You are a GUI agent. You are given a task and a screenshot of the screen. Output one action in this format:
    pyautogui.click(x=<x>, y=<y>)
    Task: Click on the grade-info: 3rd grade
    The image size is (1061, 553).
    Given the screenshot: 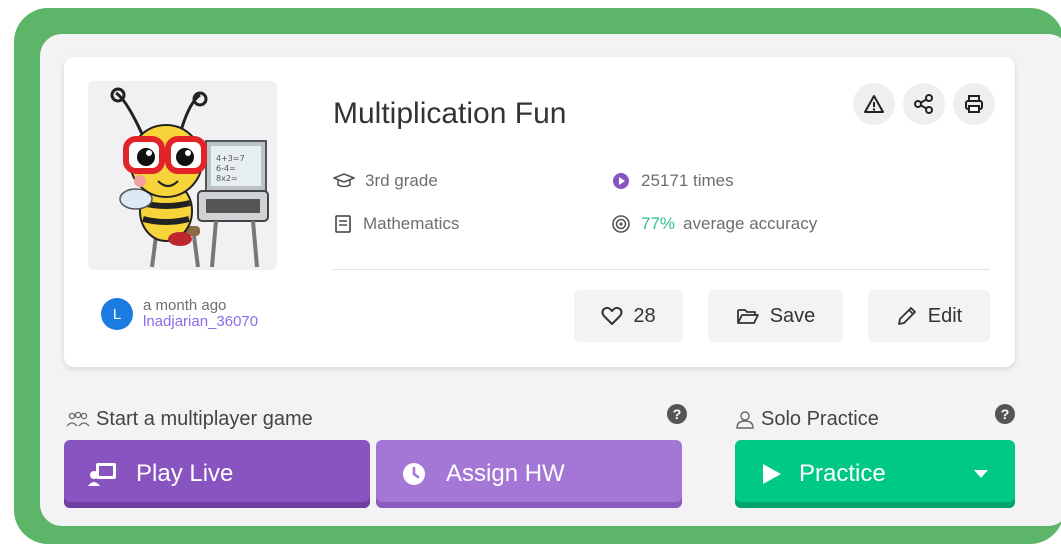 What is the action you would take?
    pyautogui.click(x=385, y=181)
    